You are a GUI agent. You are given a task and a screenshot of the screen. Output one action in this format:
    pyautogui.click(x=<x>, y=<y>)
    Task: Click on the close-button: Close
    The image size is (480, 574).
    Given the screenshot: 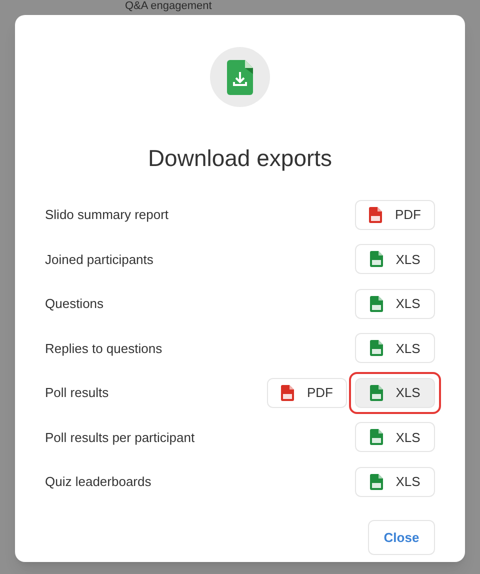 What is the action you would take?
    pyautogui.click(x=401, y=537)
    